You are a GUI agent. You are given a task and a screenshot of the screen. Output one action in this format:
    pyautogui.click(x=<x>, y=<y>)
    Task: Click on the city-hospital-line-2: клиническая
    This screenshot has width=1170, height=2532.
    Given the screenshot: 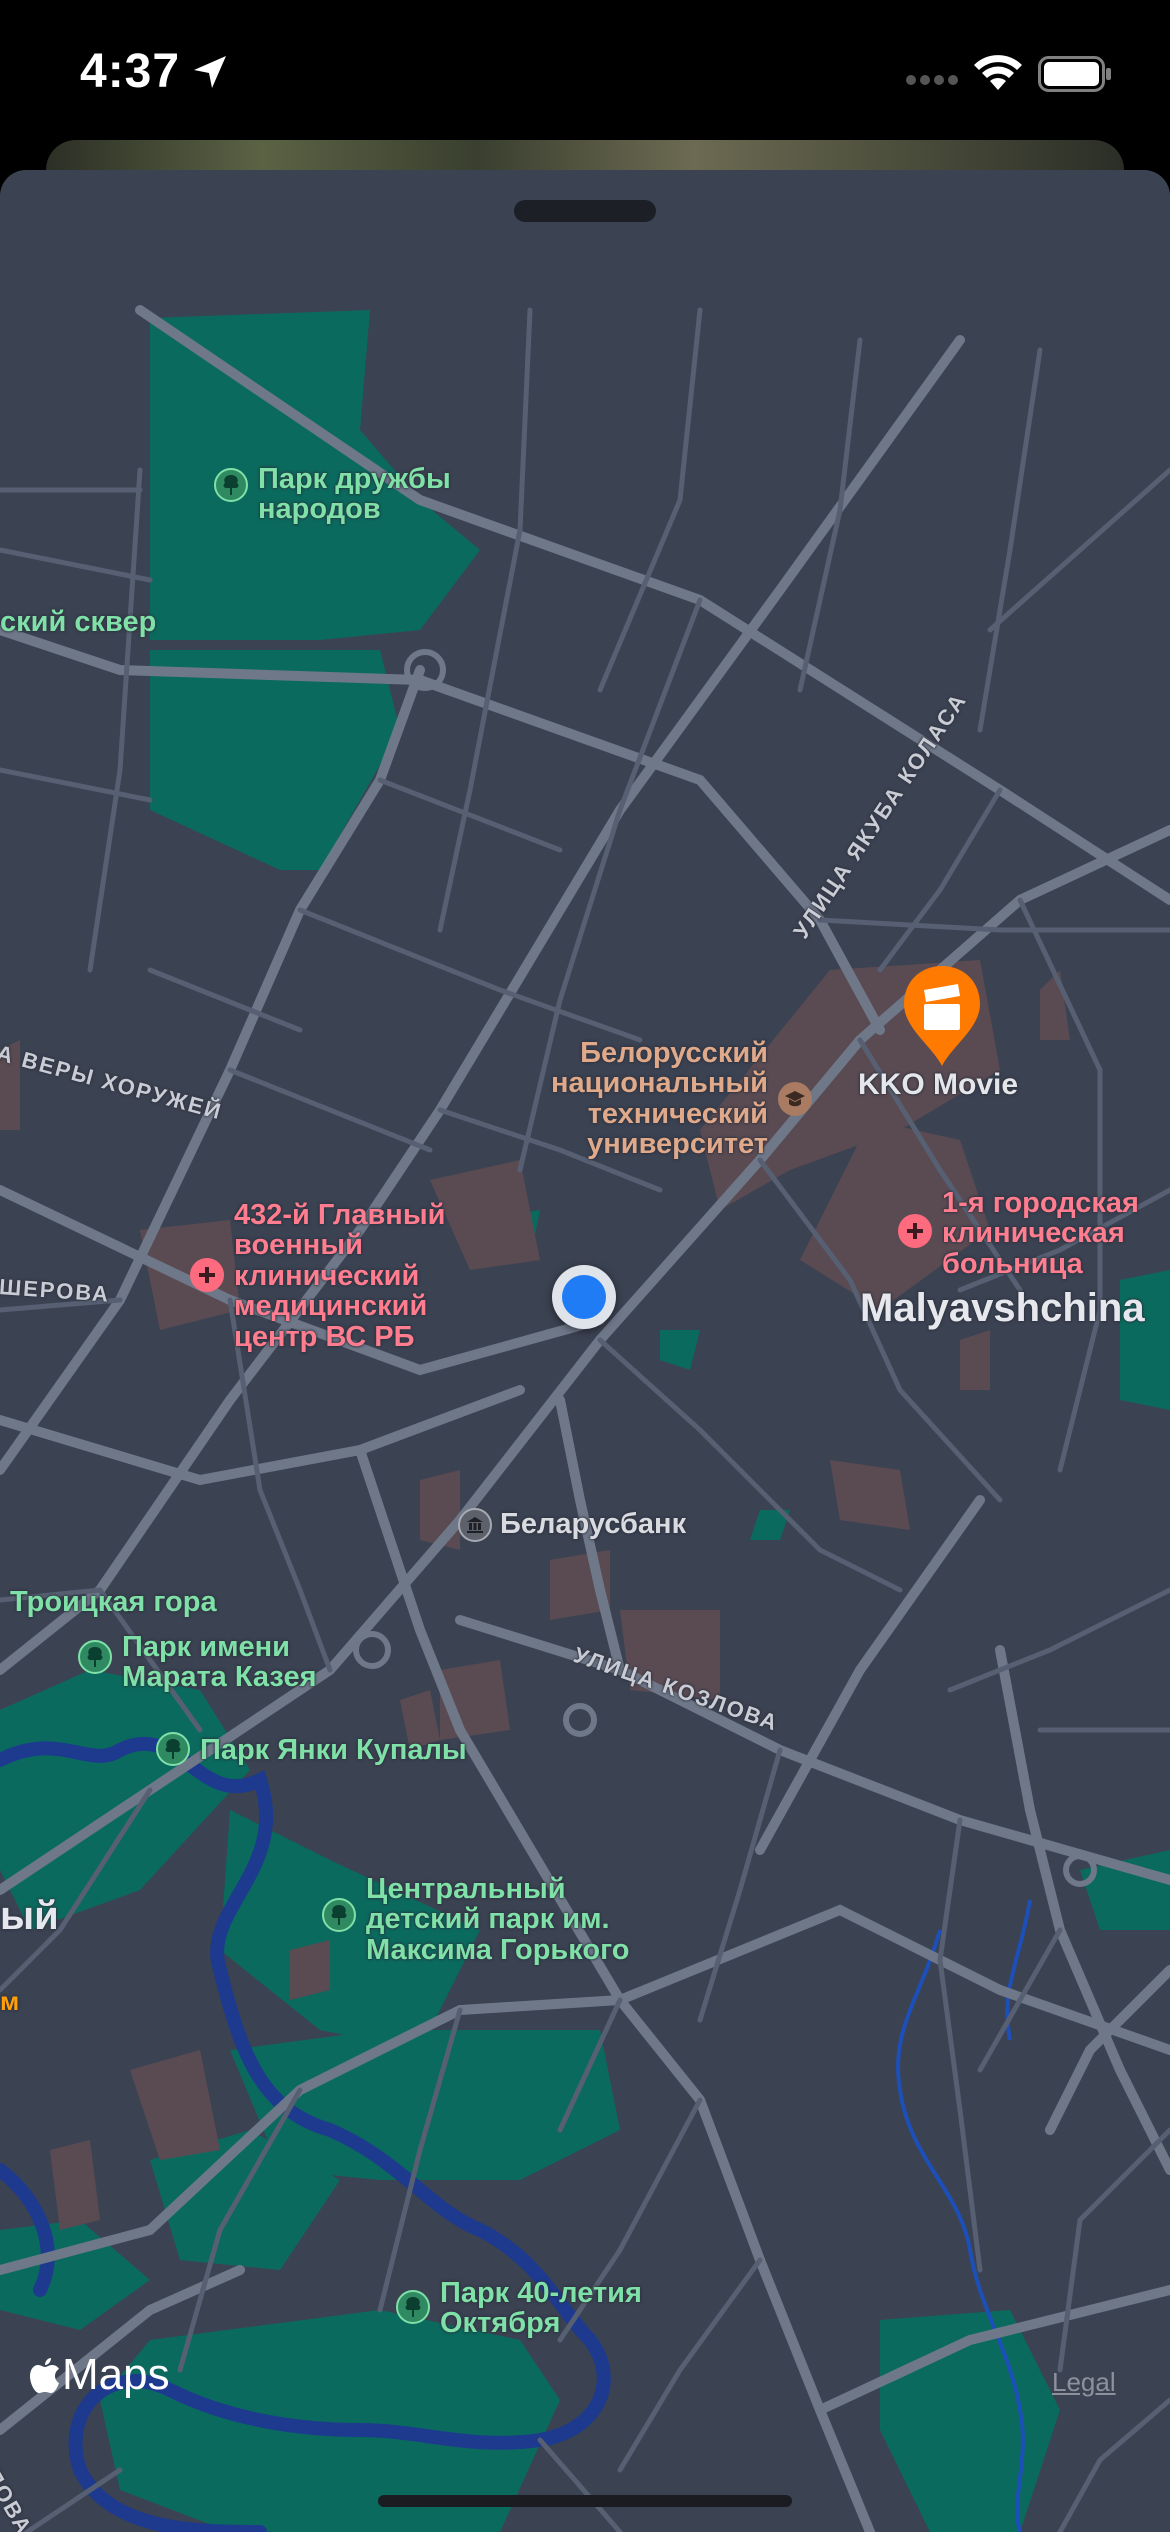 What is the action you would take?
    pyautogui.click(x=1033, y=1233)
    